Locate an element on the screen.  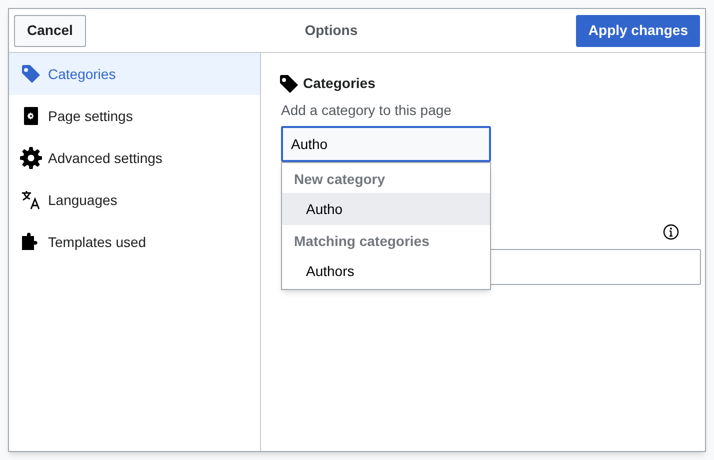
sidebar-item: Categories is located at coordinates (134, 74).